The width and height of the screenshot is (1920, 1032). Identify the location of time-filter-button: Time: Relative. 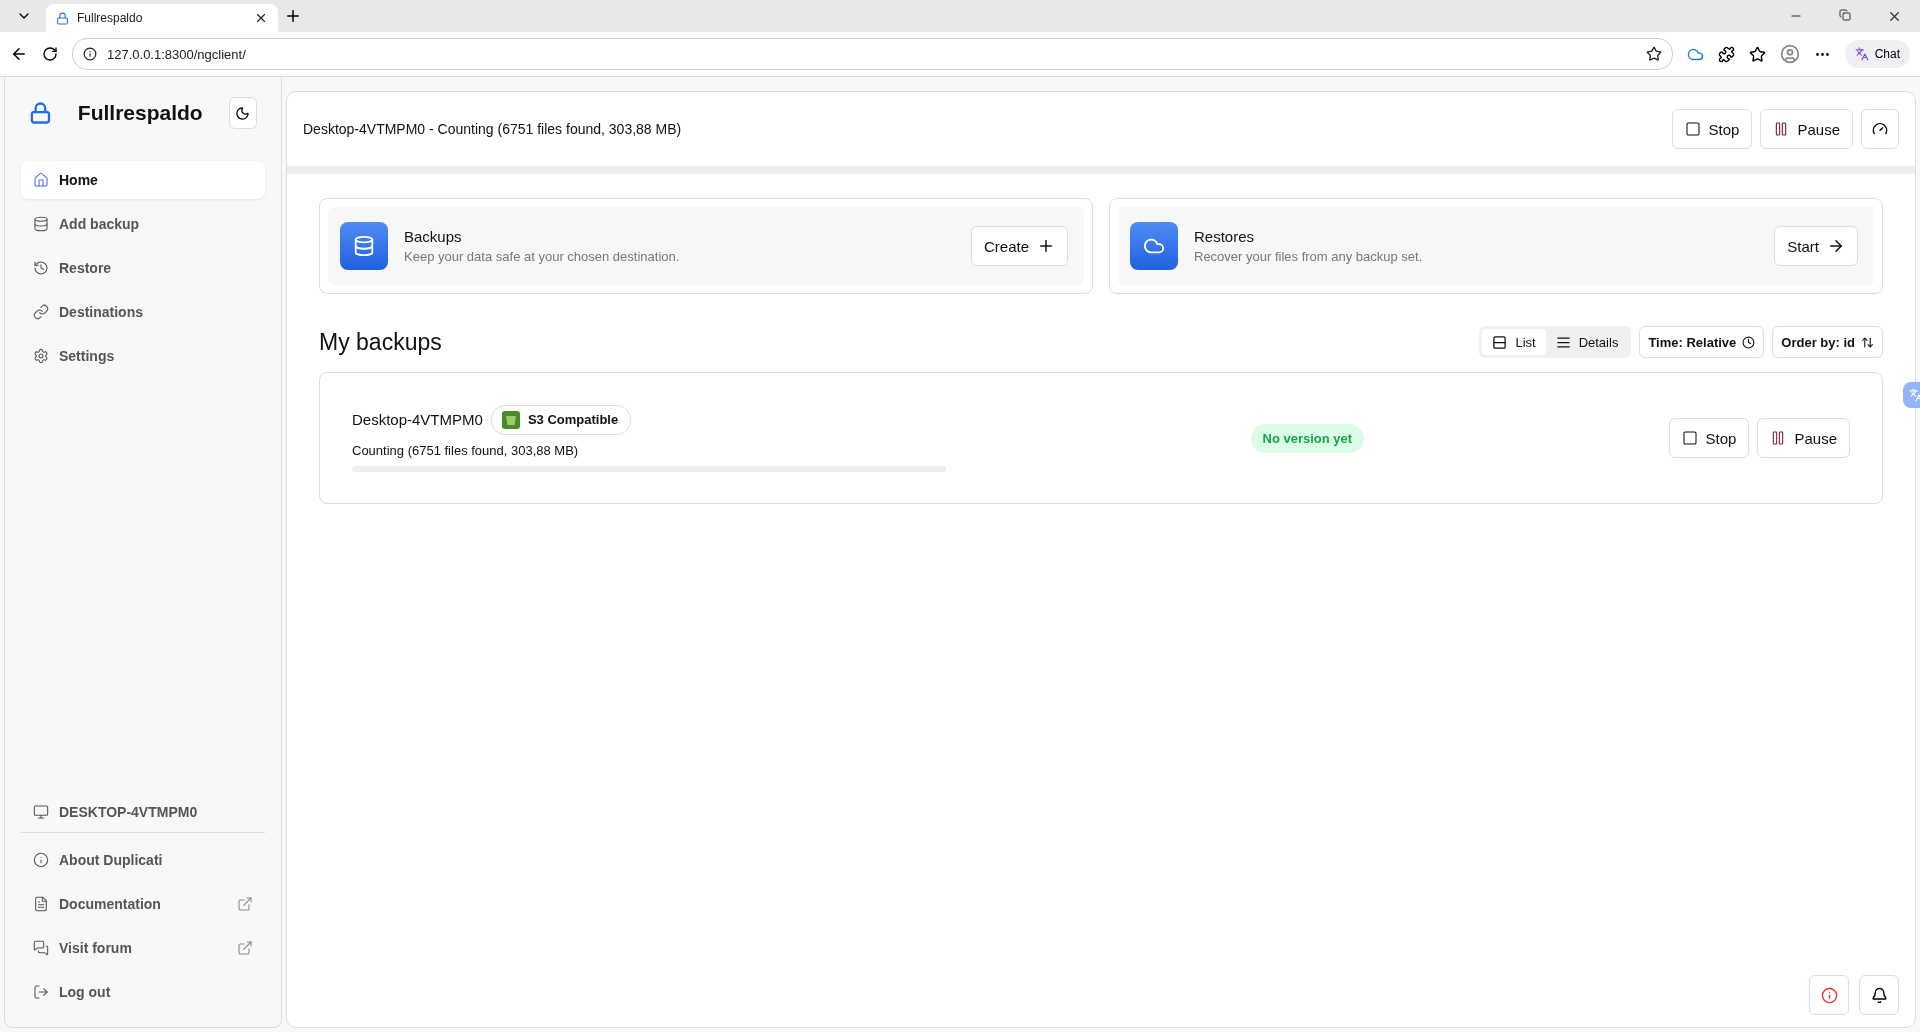
(1702, 342).